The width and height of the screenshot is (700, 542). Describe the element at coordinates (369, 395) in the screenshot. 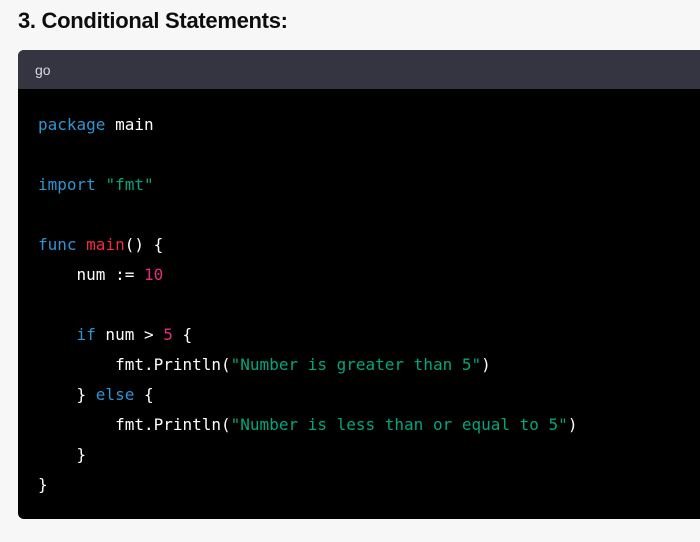

I see `code-line: } else {` at that location.